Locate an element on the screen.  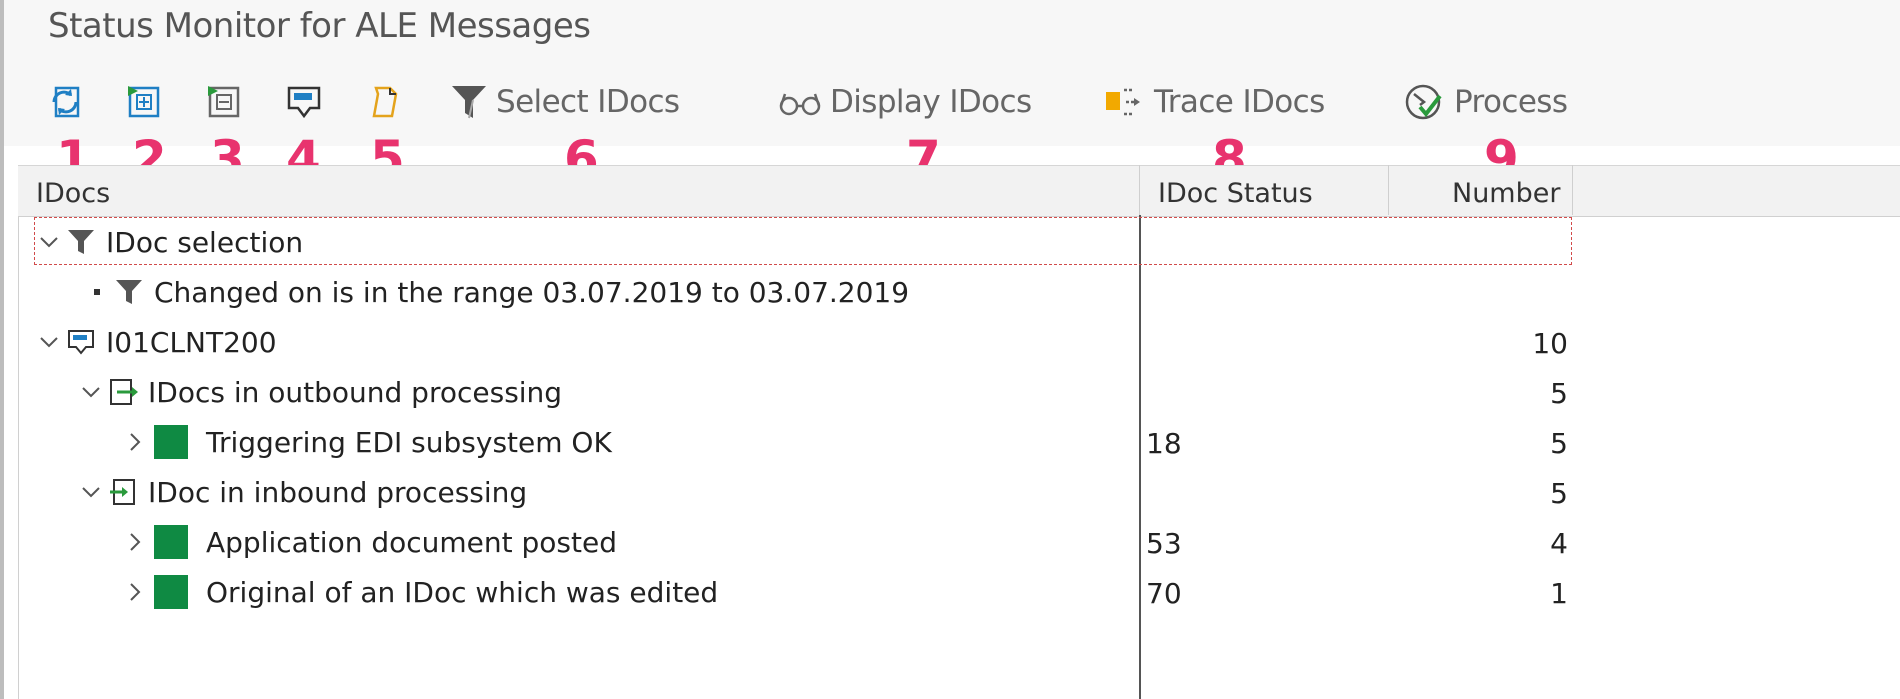
tree-row-inbound: IDoc in inbound processing is located at coordinates (303, 492).